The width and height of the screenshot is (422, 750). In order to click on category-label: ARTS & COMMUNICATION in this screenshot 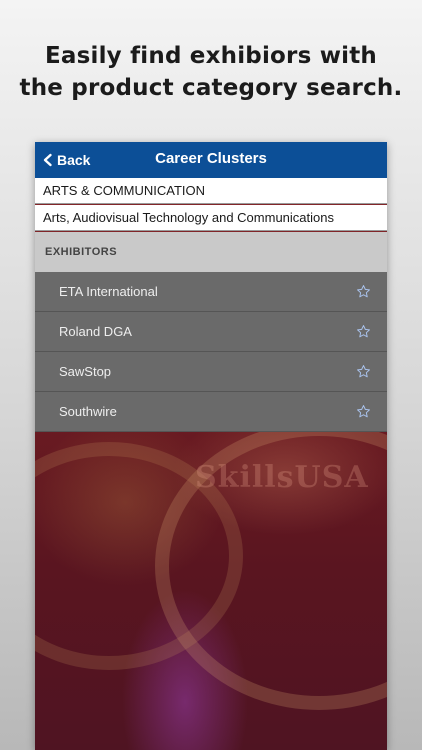, I will do `click(211, 191)`.